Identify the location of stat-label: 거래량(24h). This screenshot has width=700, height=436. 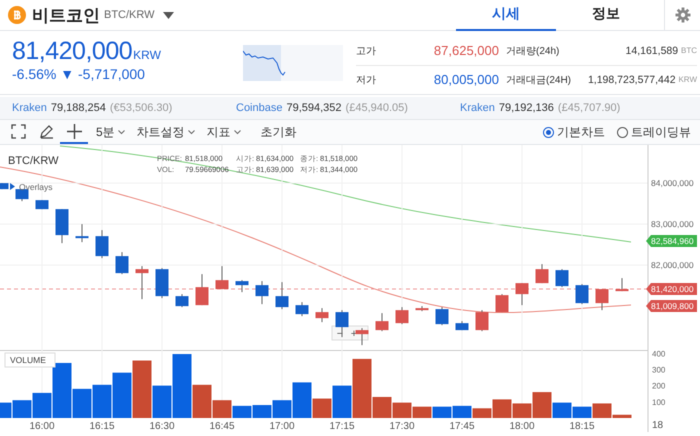
(533, 51).